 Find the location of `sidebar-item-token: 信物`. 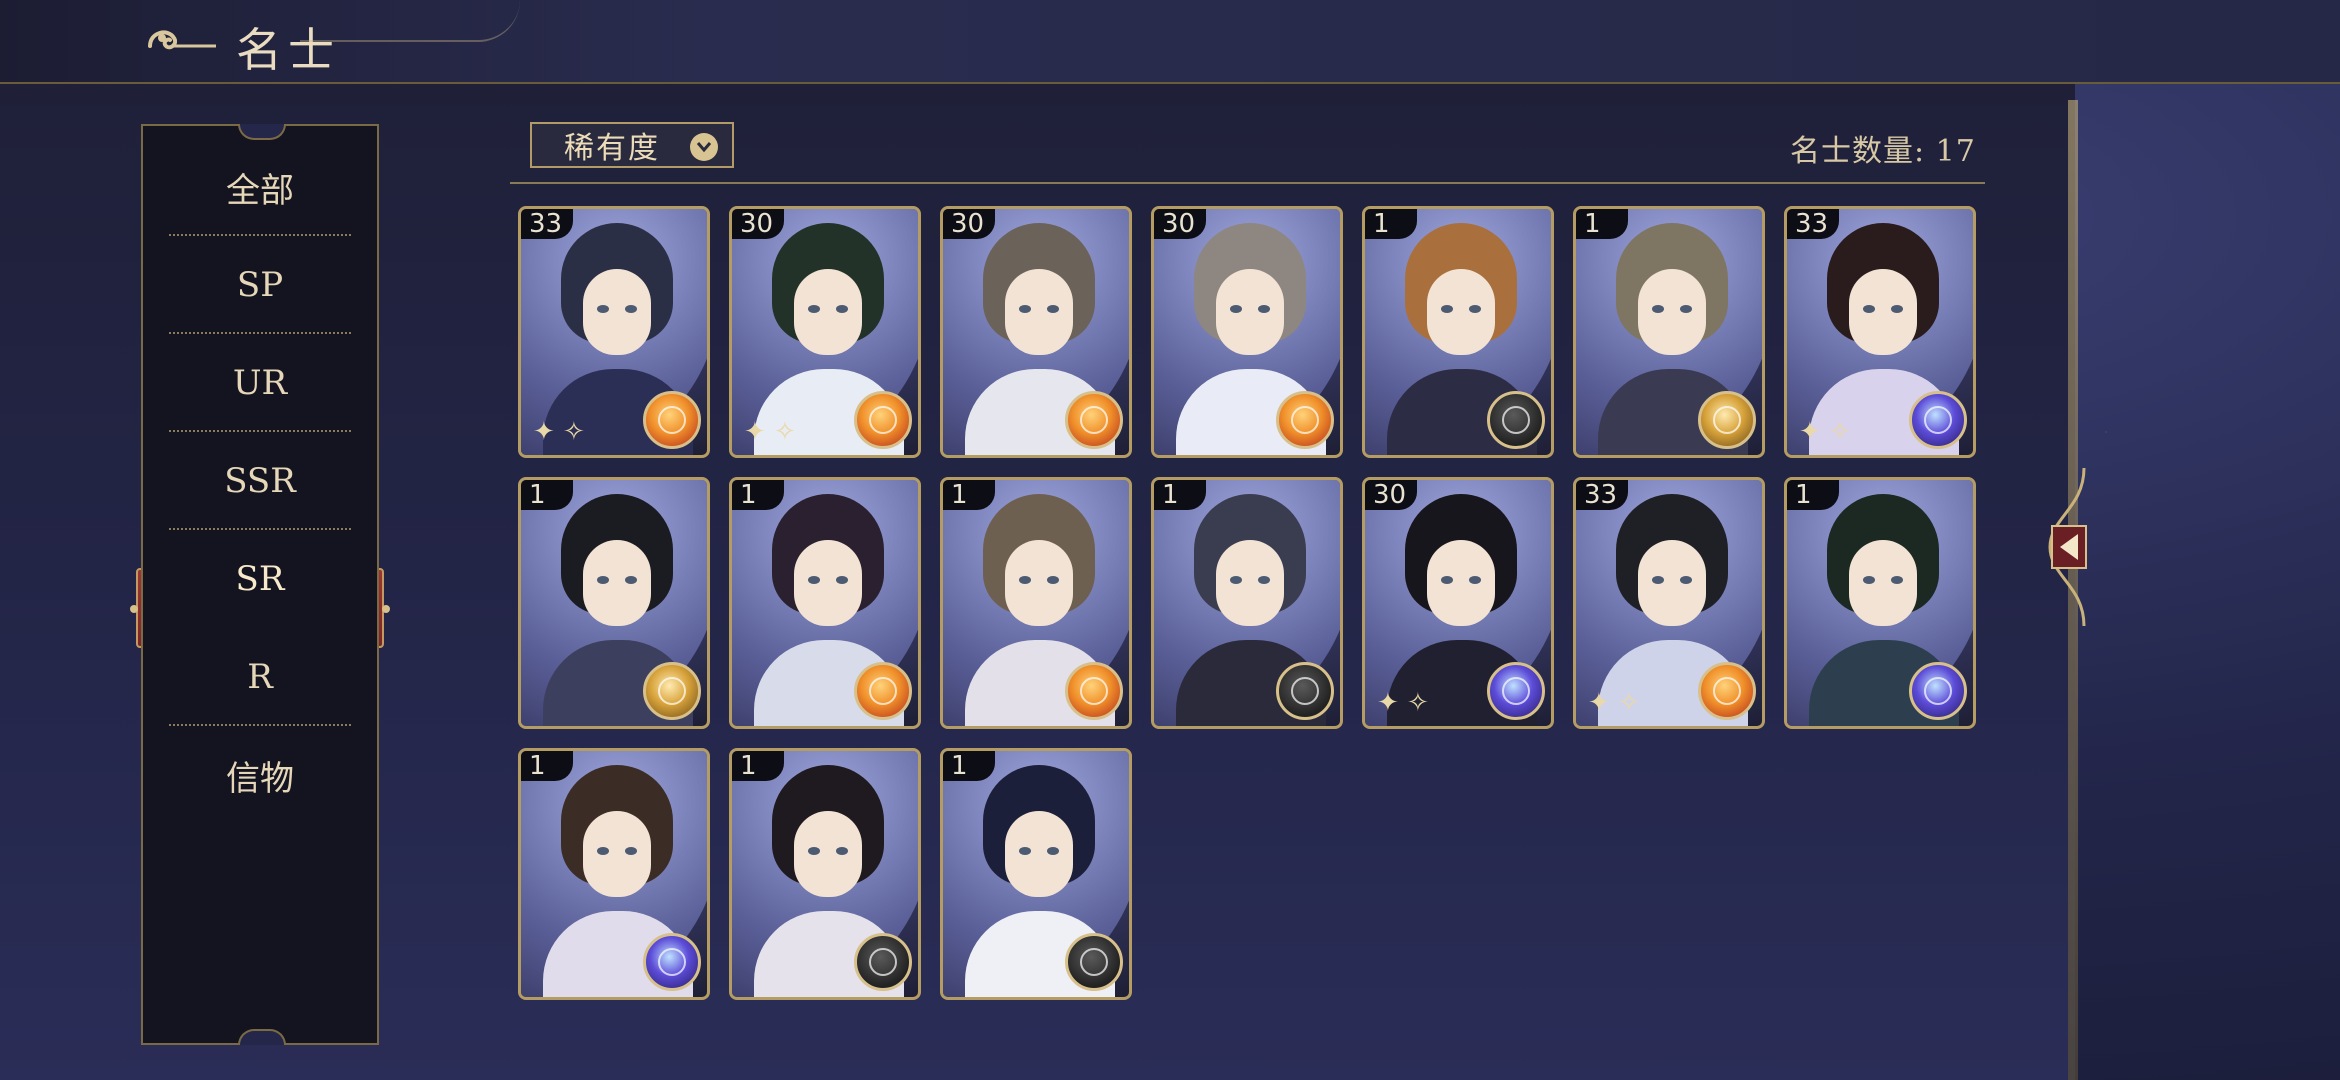

sidebar-item-token: 信物 is located at coordinates (260, 775).